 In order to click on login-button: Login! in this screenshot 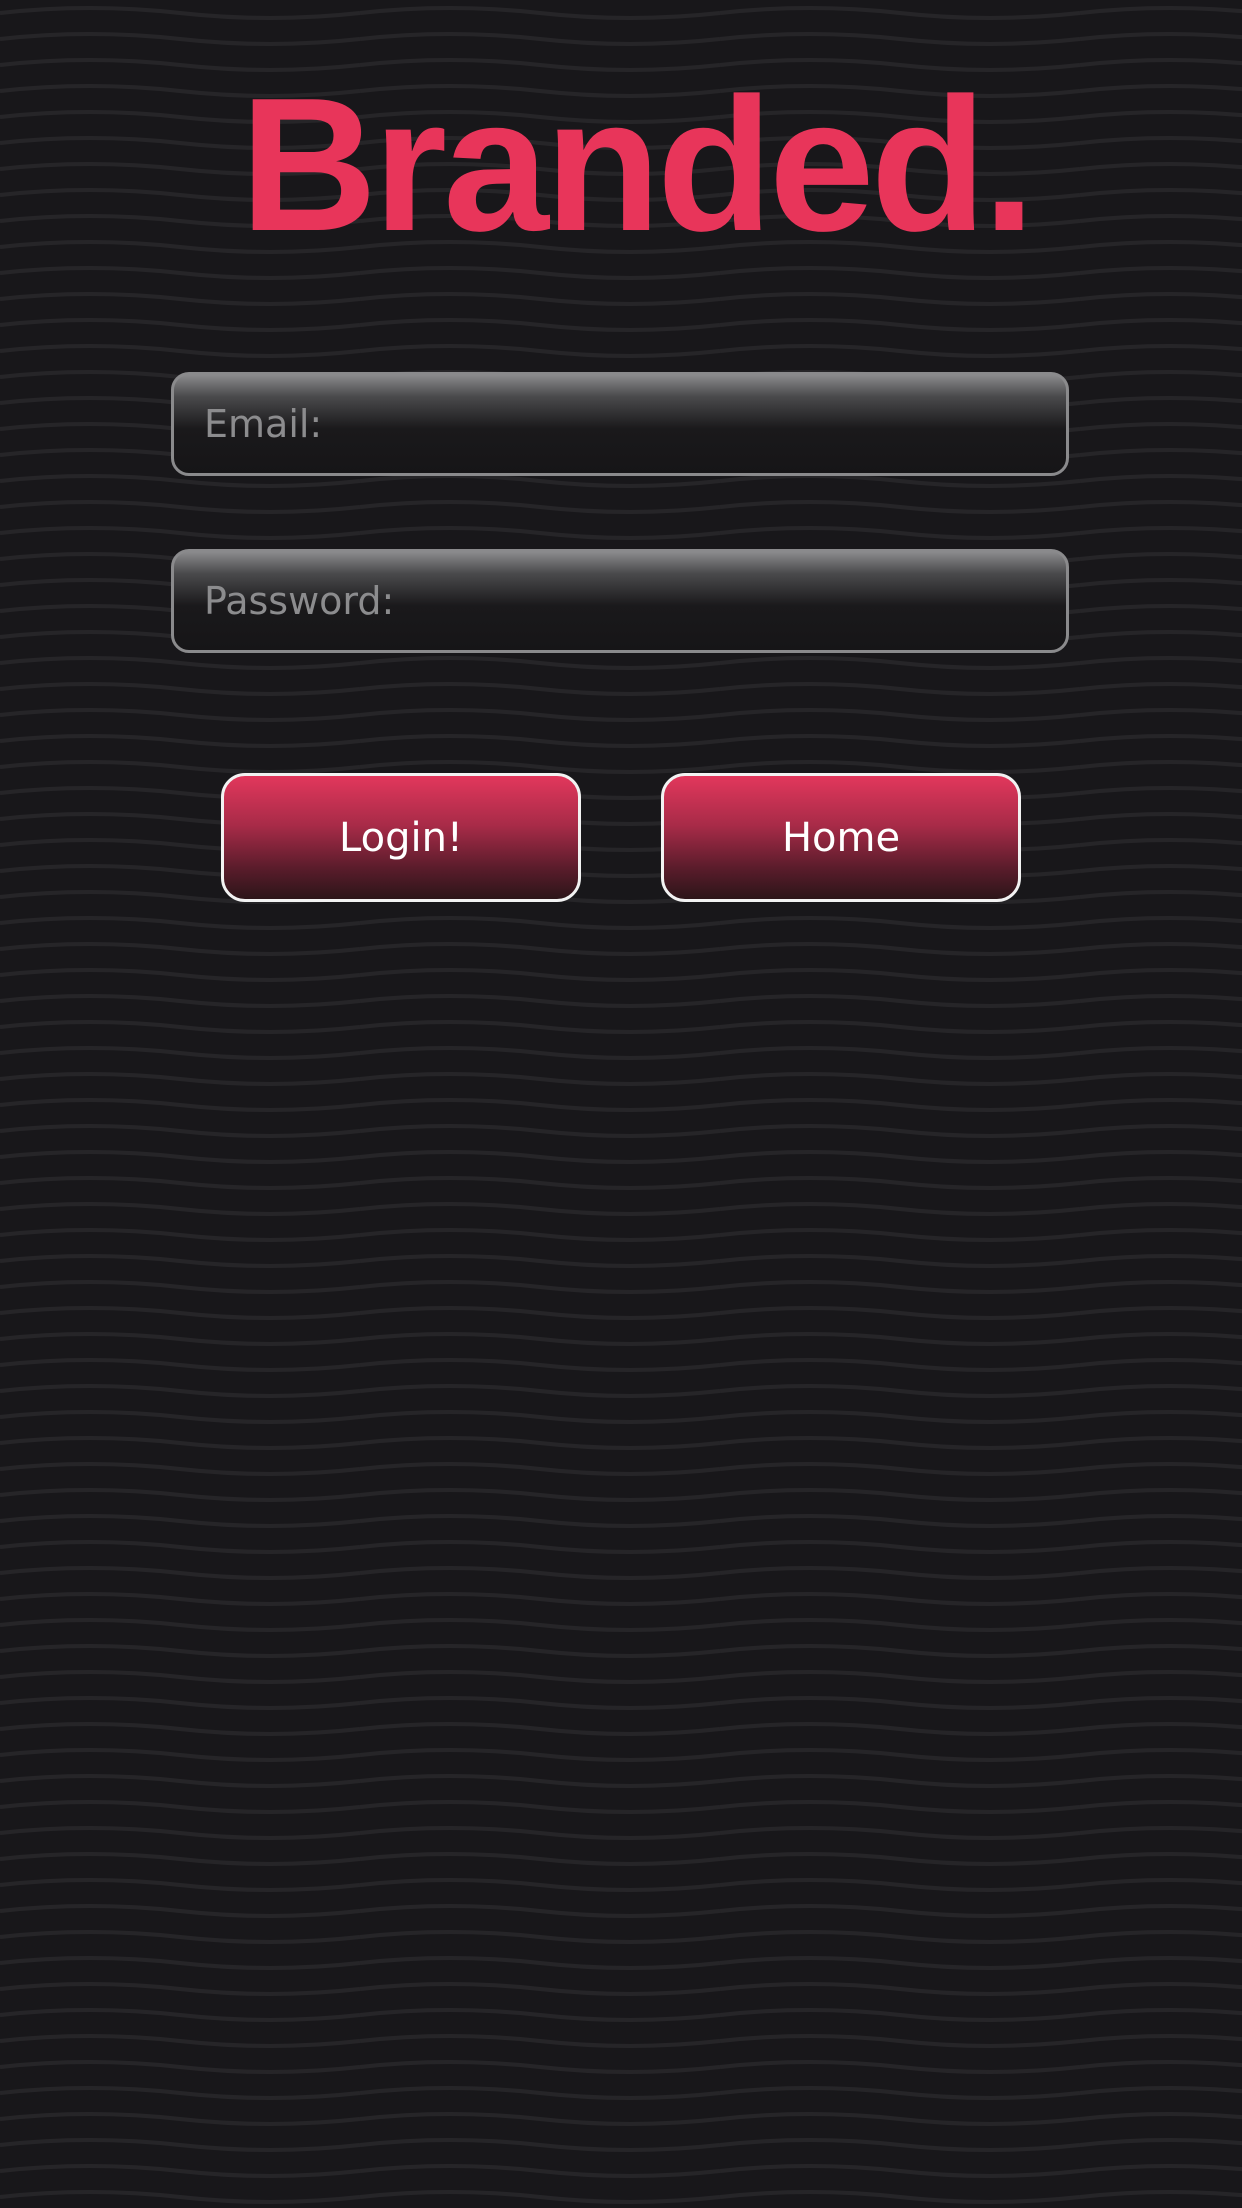, I will do `click(401, 837)`.